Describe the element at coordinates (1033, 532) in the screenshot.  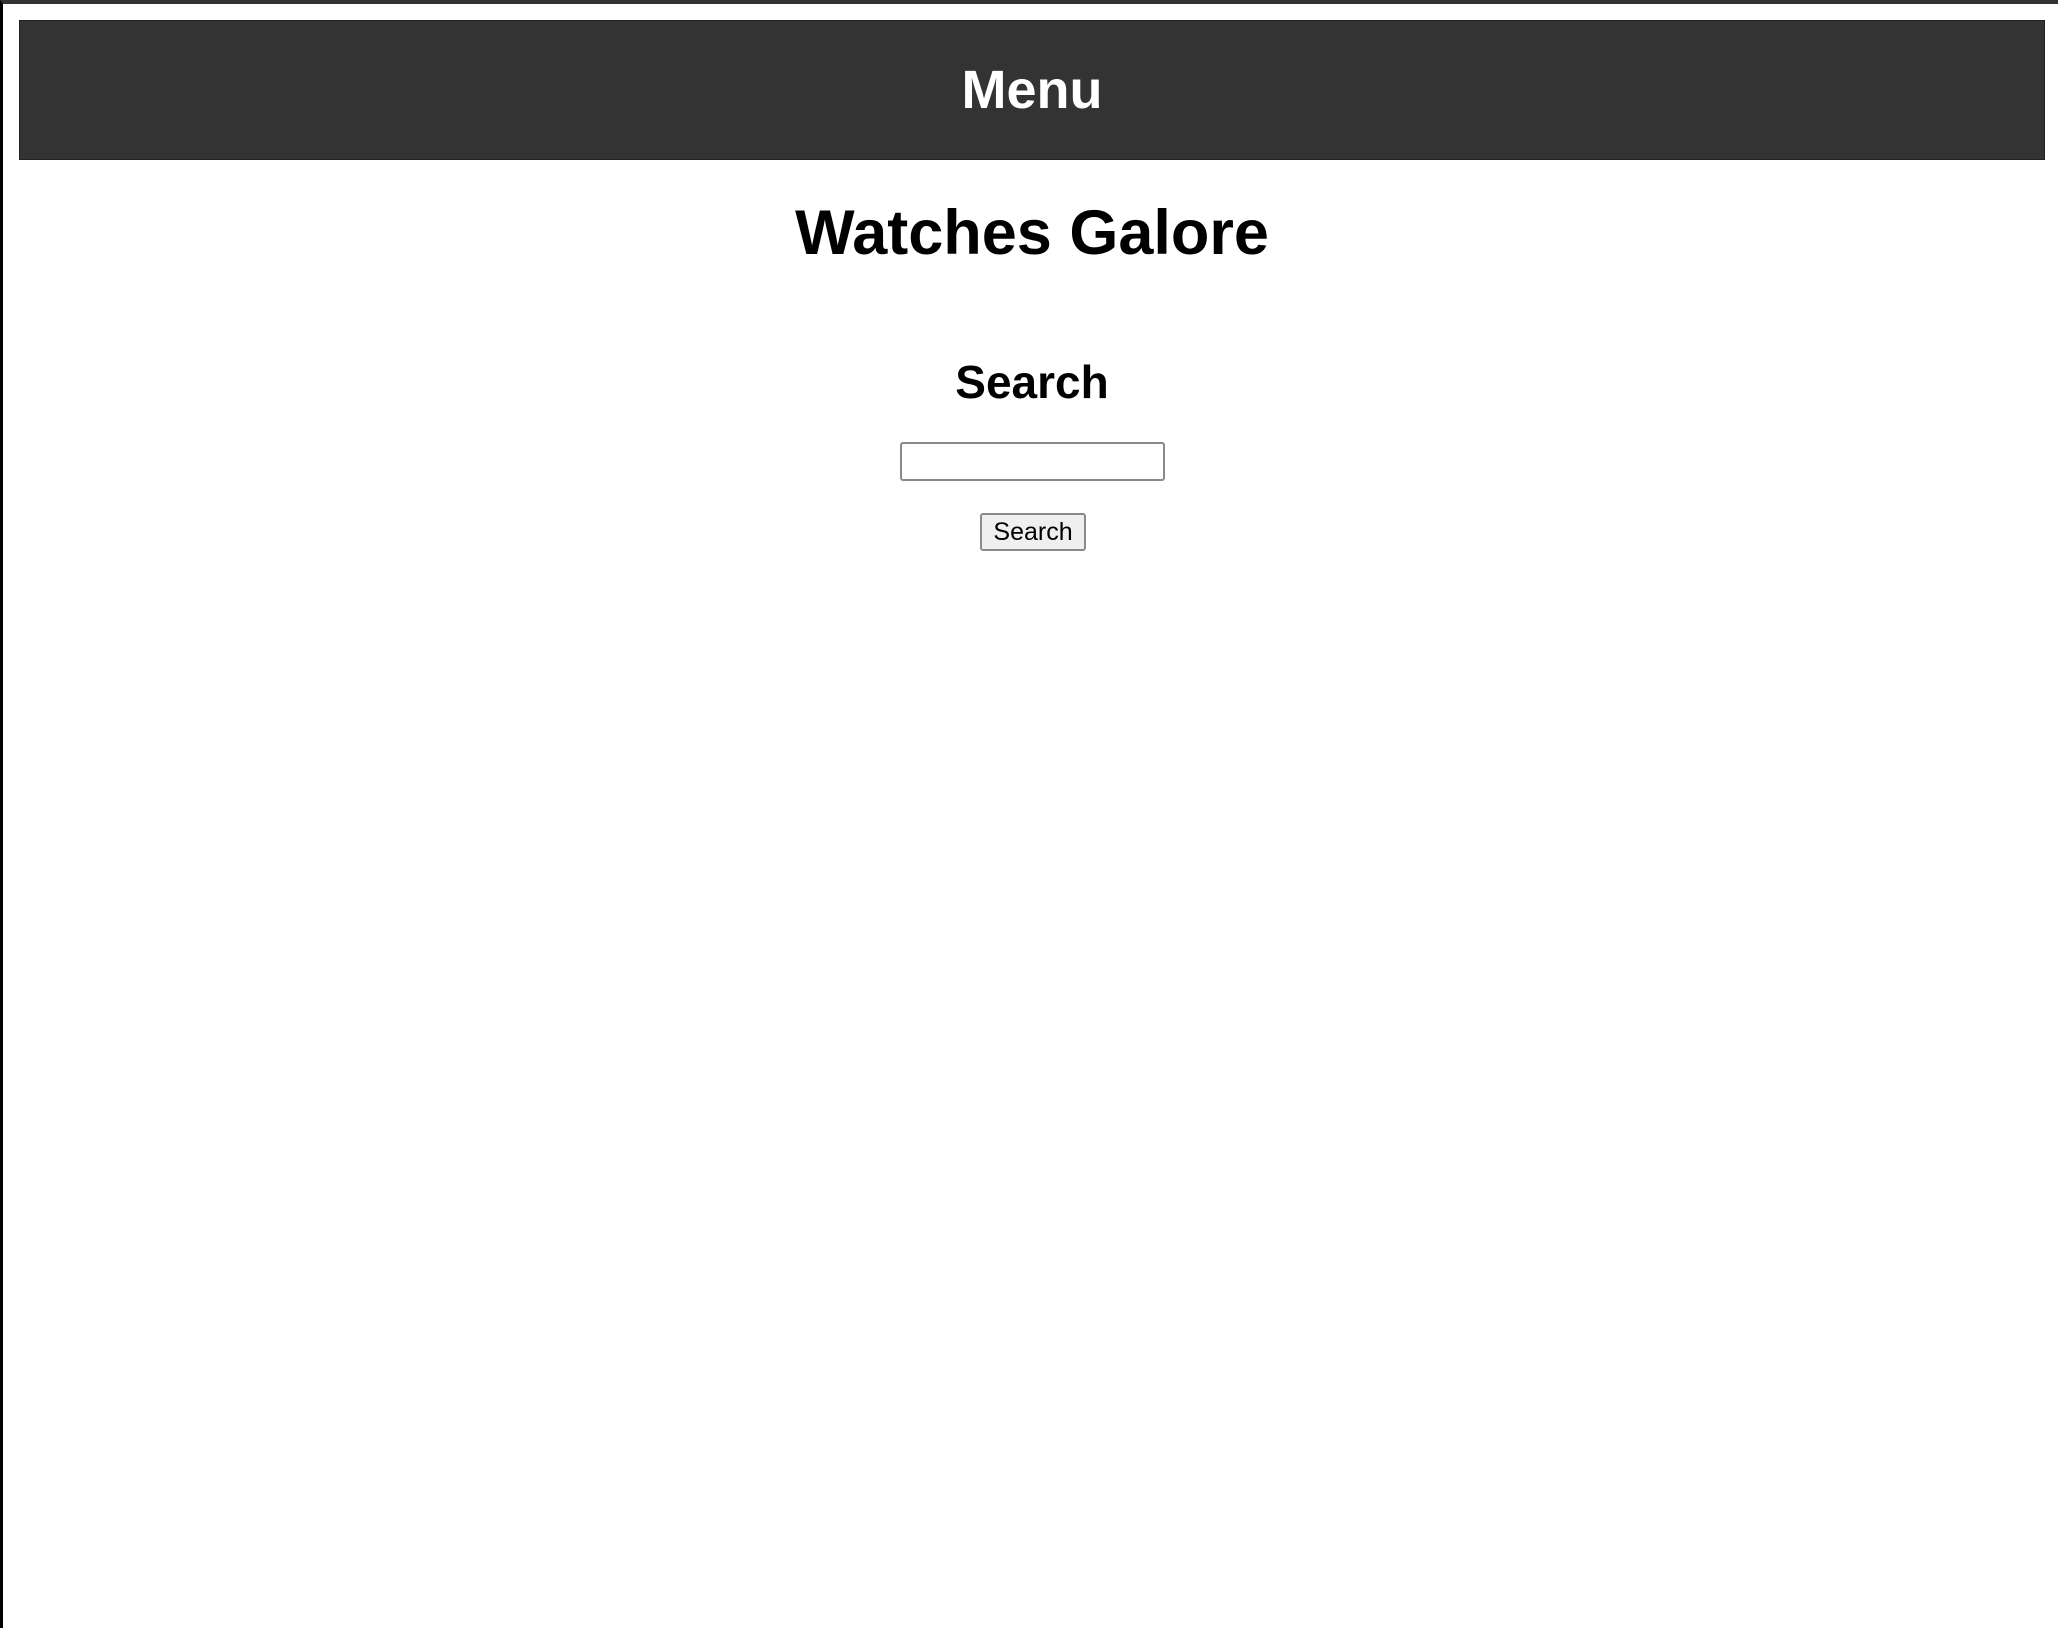
I see `search-button: Search` at that location.